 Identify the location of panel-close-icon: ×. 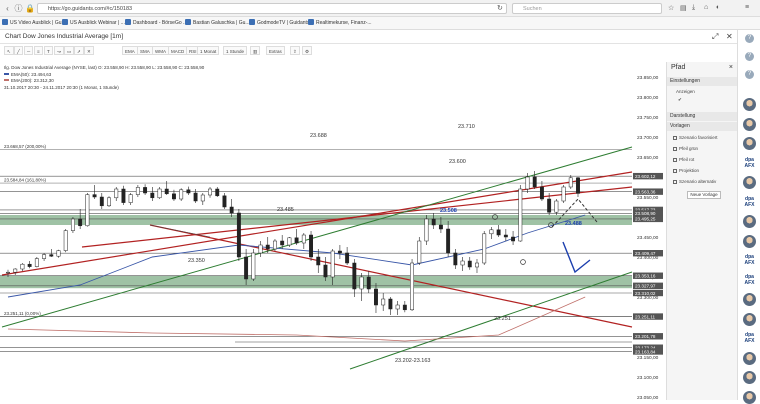
(731, 67).